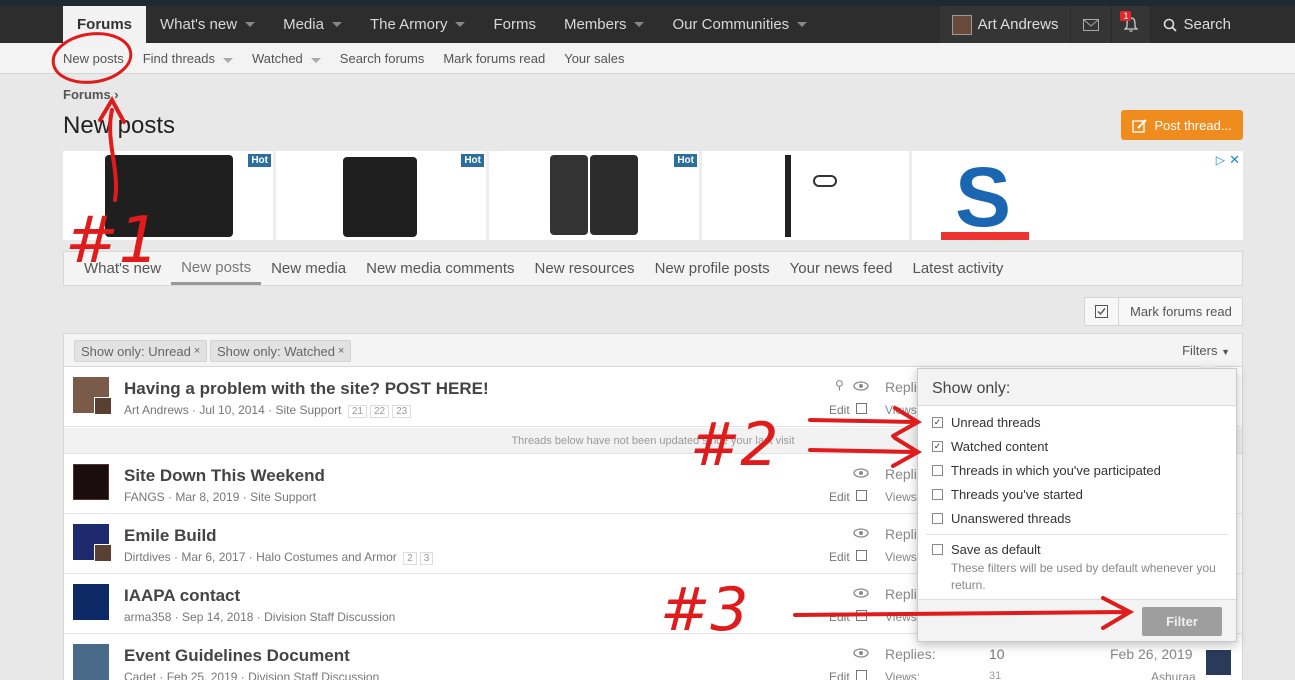 This screenshot has height=680, width=1295. What do you see at coordinates (286, 58) in the screenshot?
I see `subnav-watched: Watched` at bounding box center [286, 58].